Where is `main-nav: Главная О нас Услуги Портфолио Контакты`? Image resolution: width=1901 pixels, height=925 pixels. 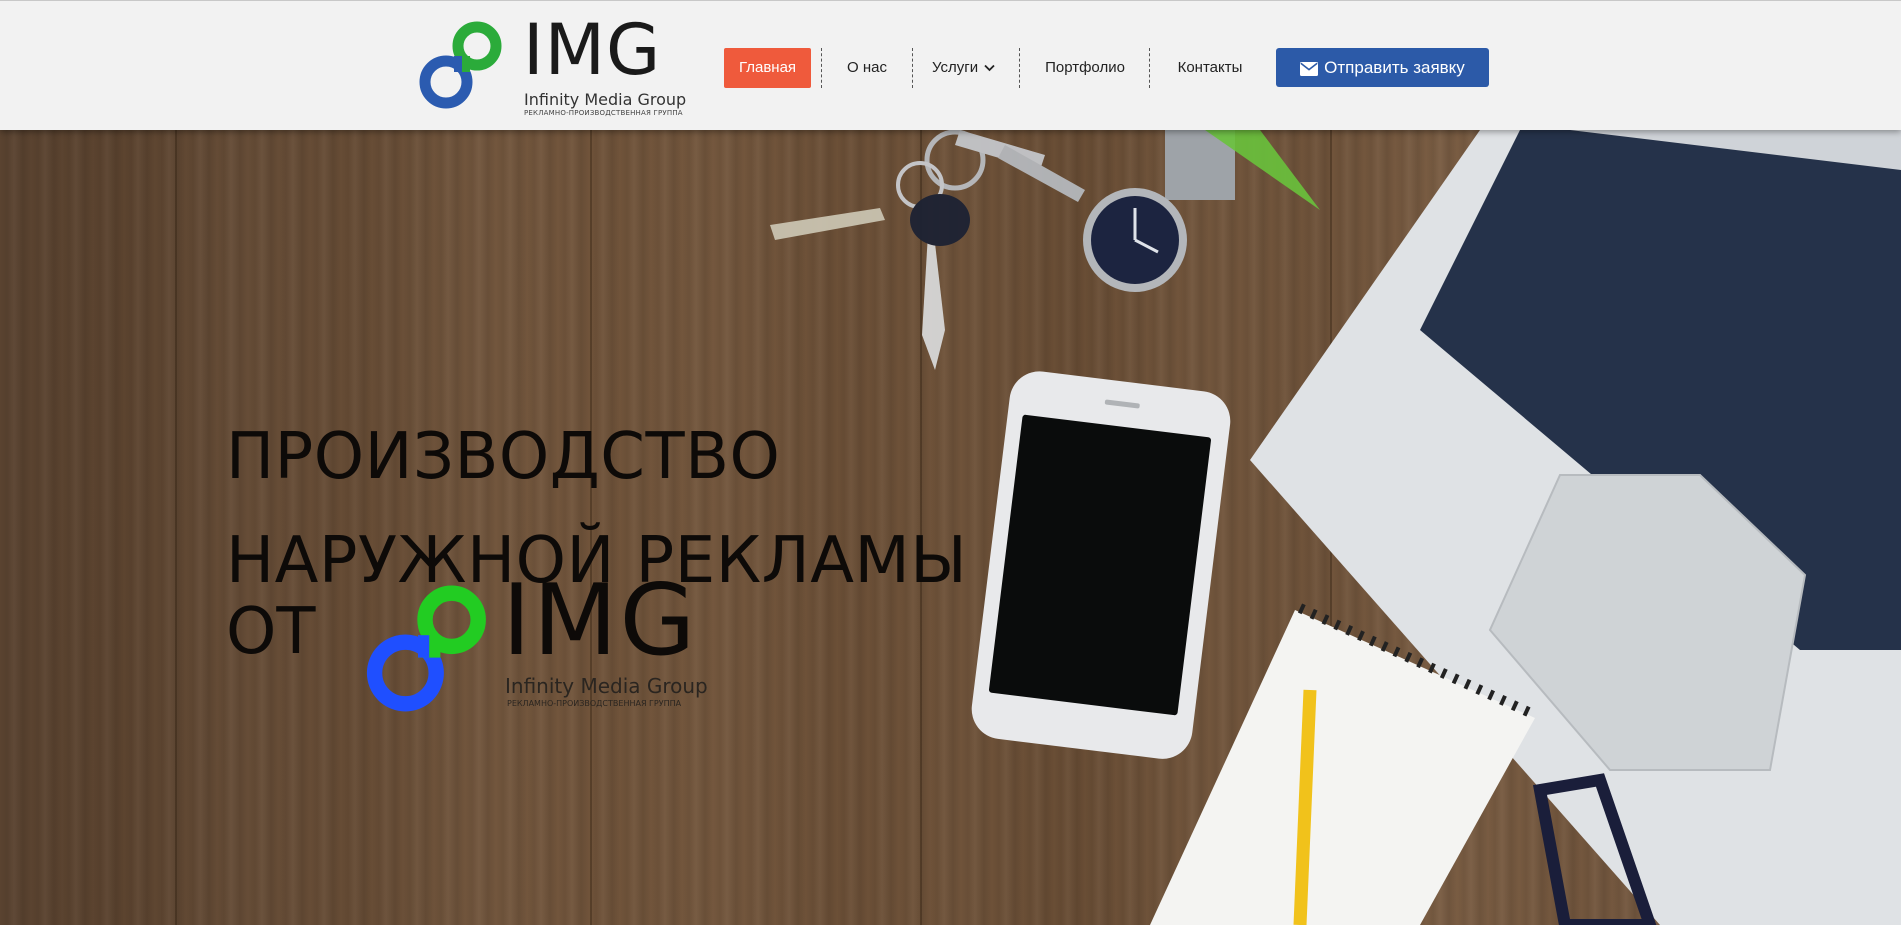 main-nav: Главная О нас Услуги Портфолио Контакты is located at coordinates (950, 68).